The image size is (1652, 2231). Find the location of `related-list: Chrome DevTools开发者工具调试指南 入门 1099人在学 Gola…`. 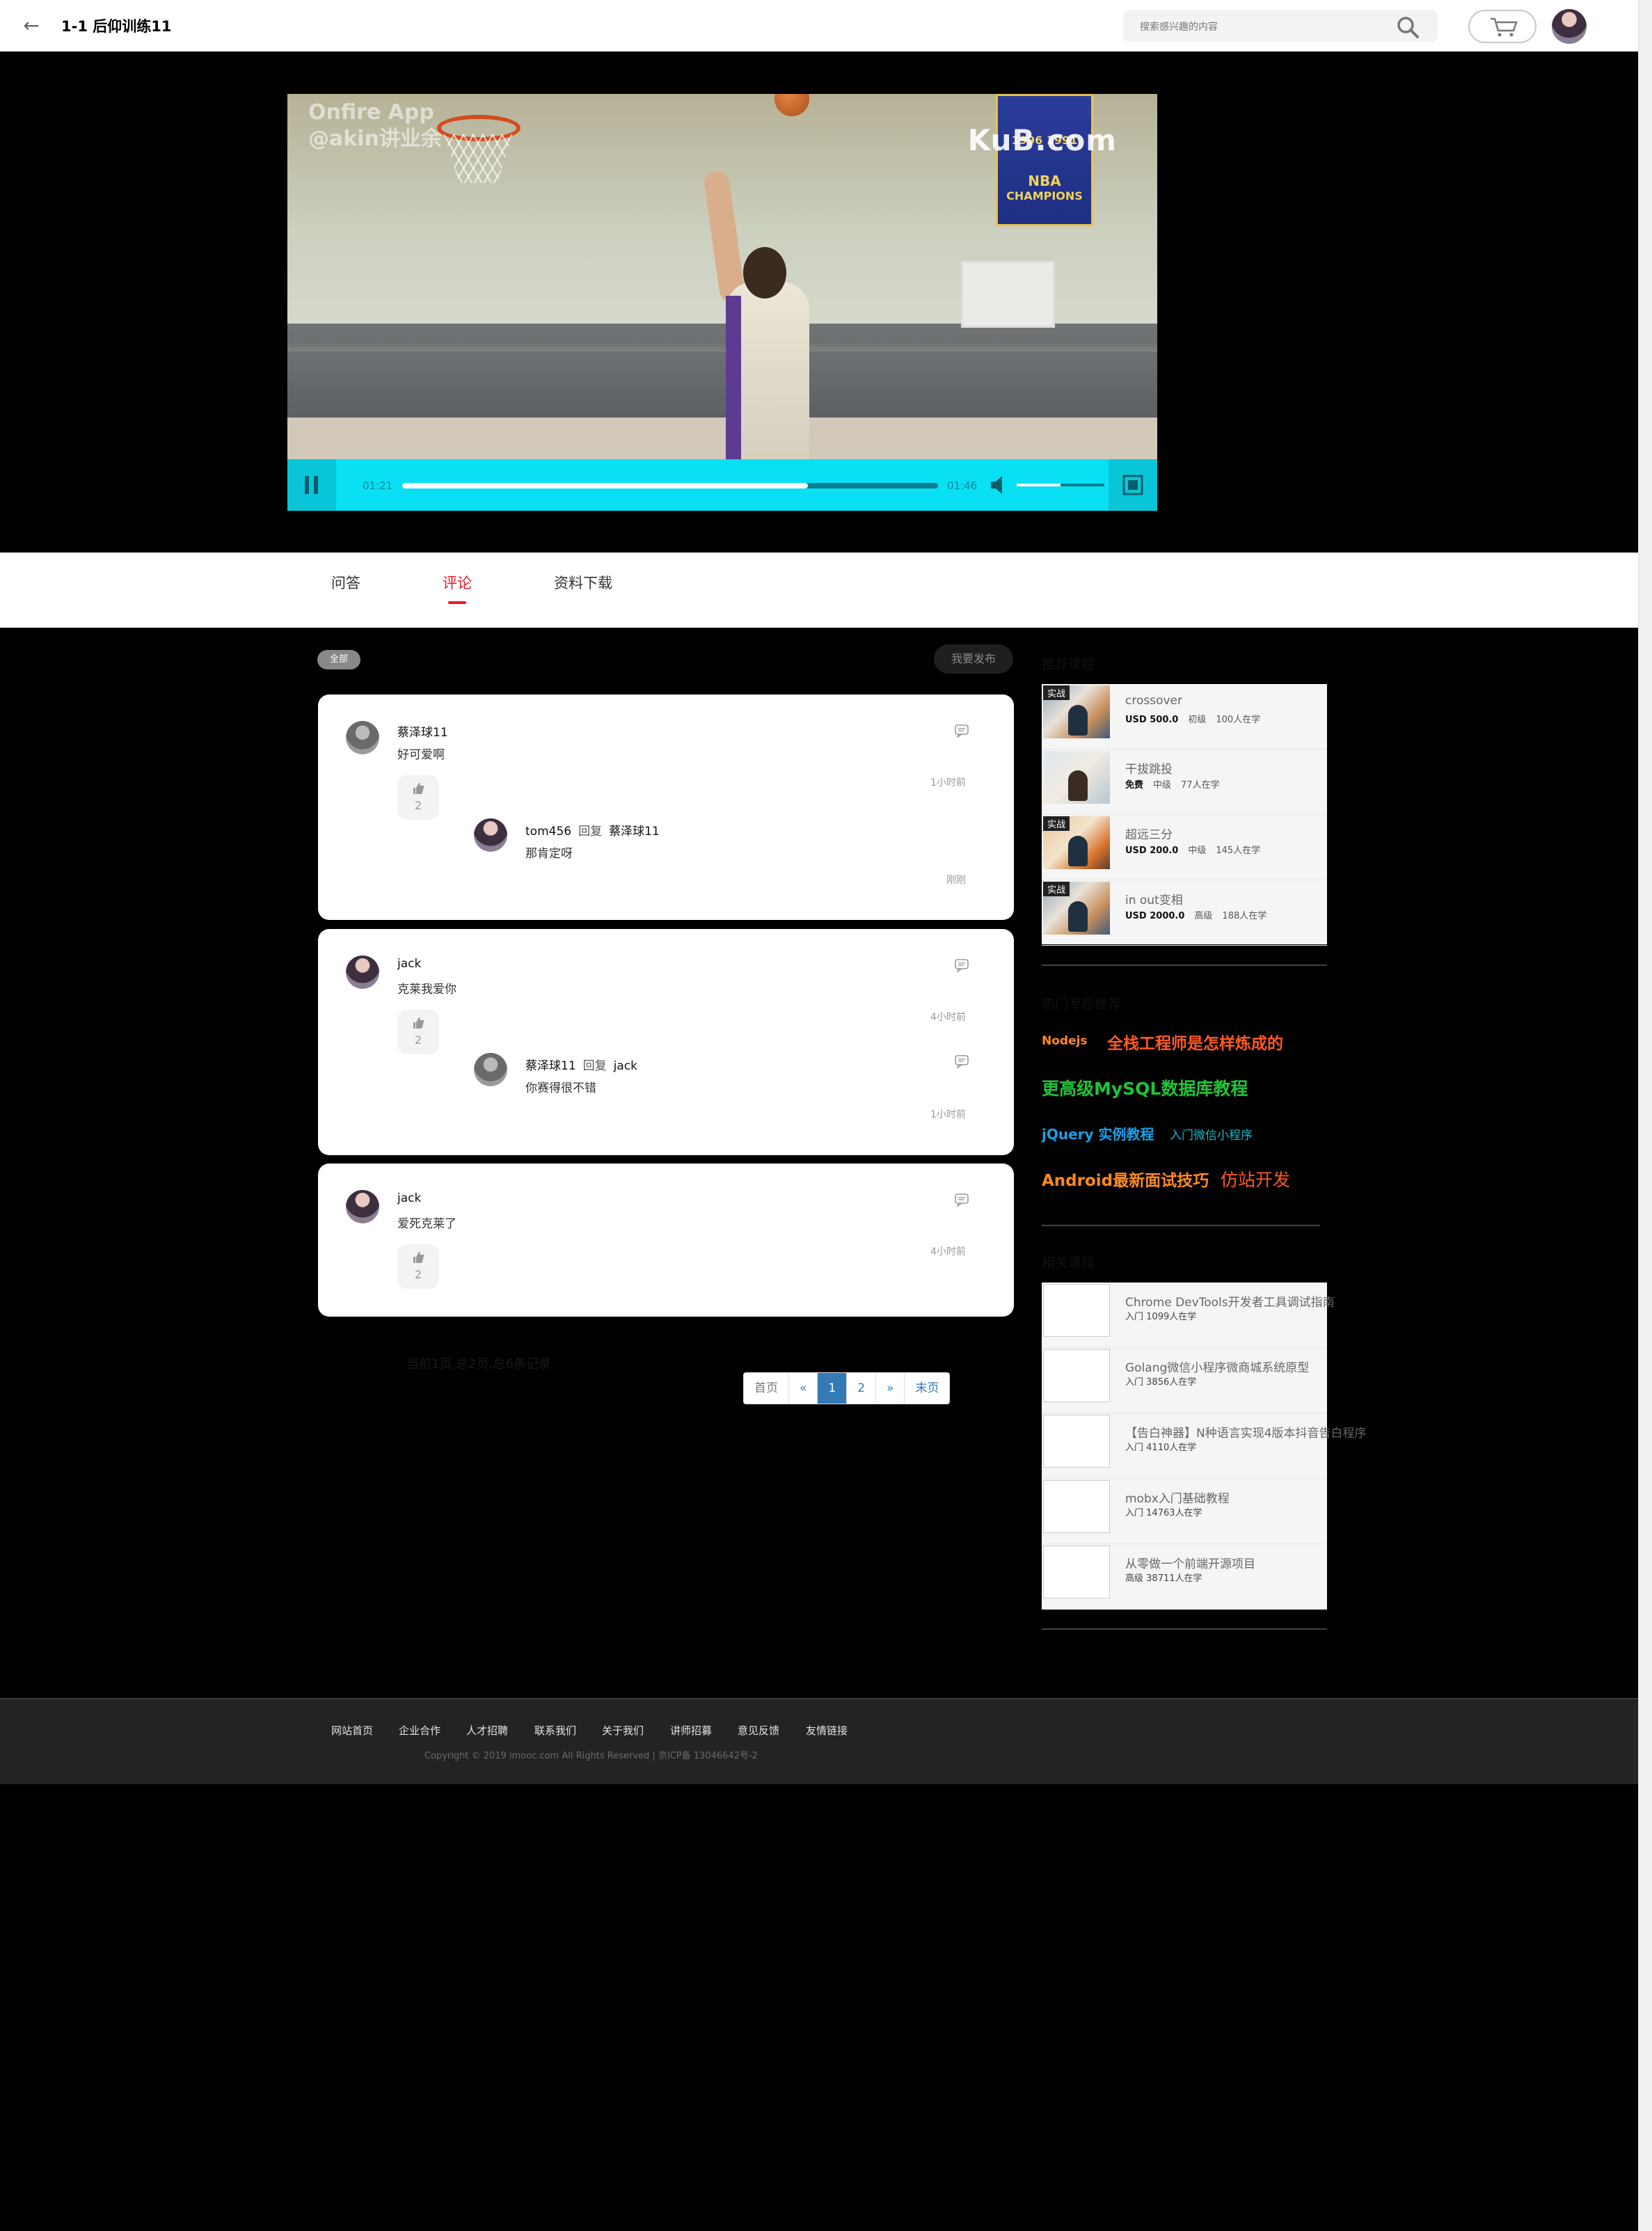

related-list: Chrome DevTools开发者工具调试指南 入门 1099人在学 Gola… is located at coordinates (1204, 1446).